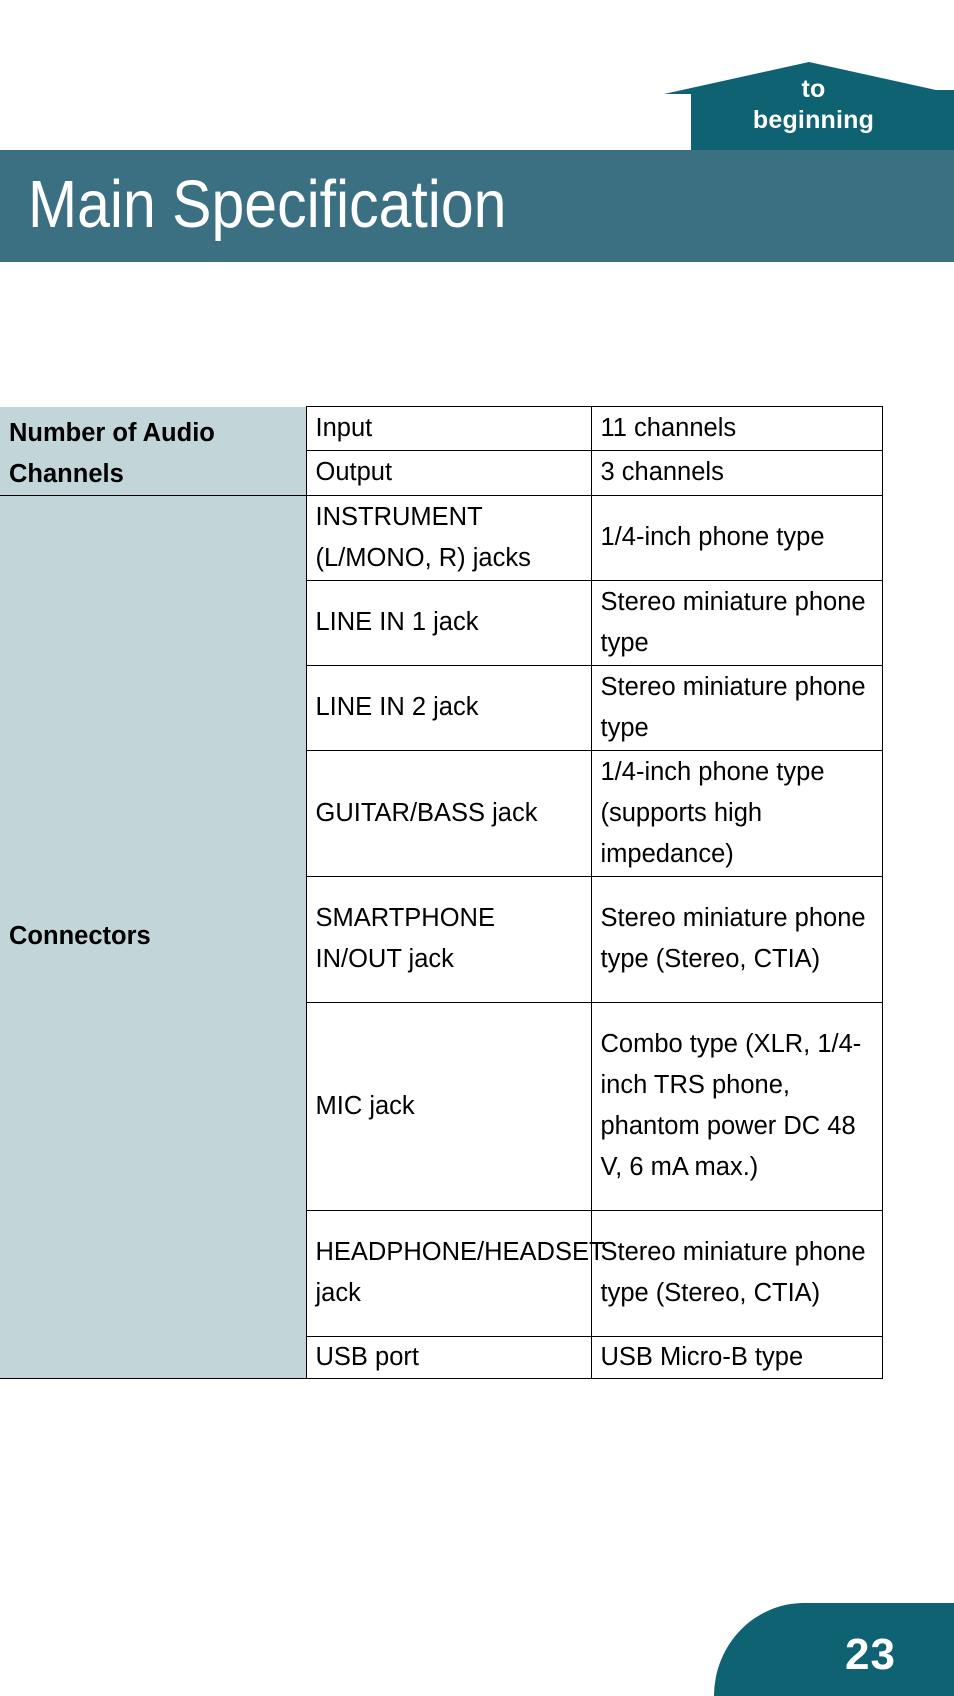 The image size is (954, 1696). Describe the element at coordinates (449, 537) in the screenshot. I see `item-cell: INSTRUMENT (L/MONO, R) jacks` at that location.